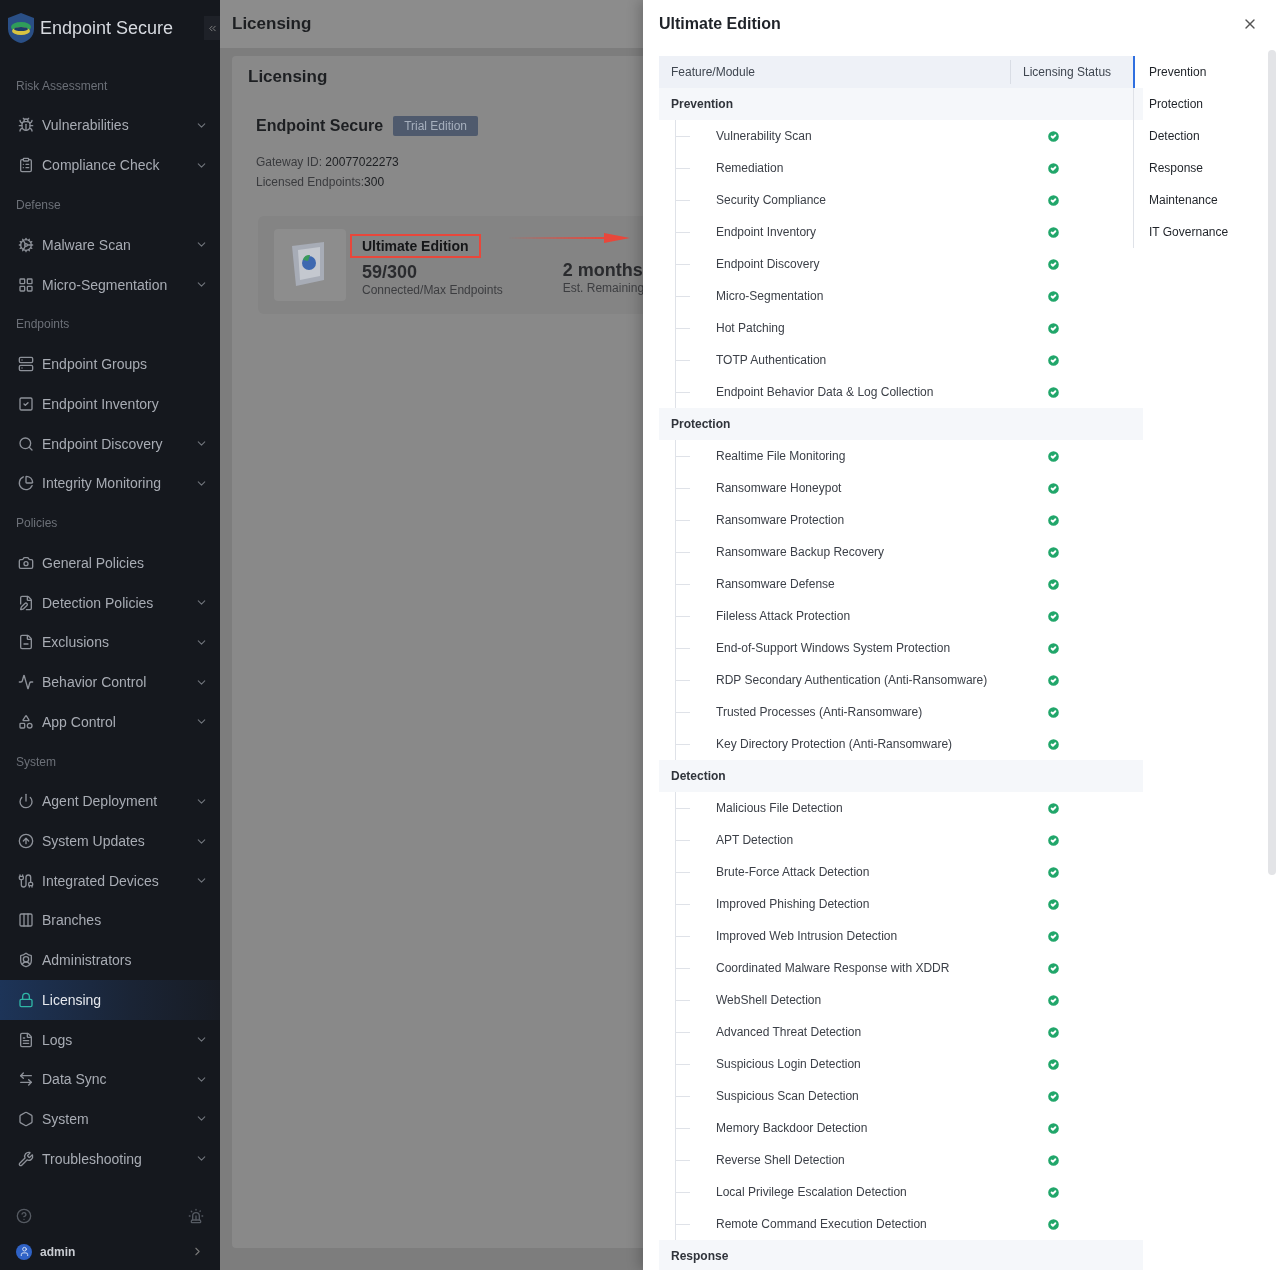 The width and height of the screenshot is (1278, 1270). I want to click on feature-name: Key Directory Protection (Anti-Ransomware), so click(835, 744).